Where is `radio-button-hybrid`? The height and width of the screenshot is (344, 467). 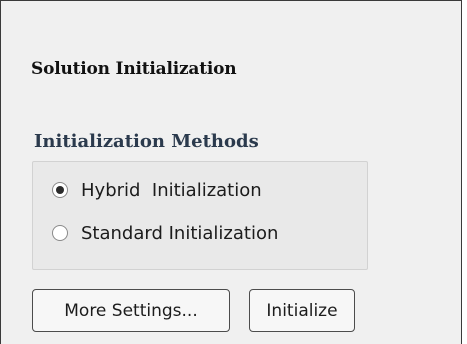 radio-button-hybrid is located at coordinates (60, 190).